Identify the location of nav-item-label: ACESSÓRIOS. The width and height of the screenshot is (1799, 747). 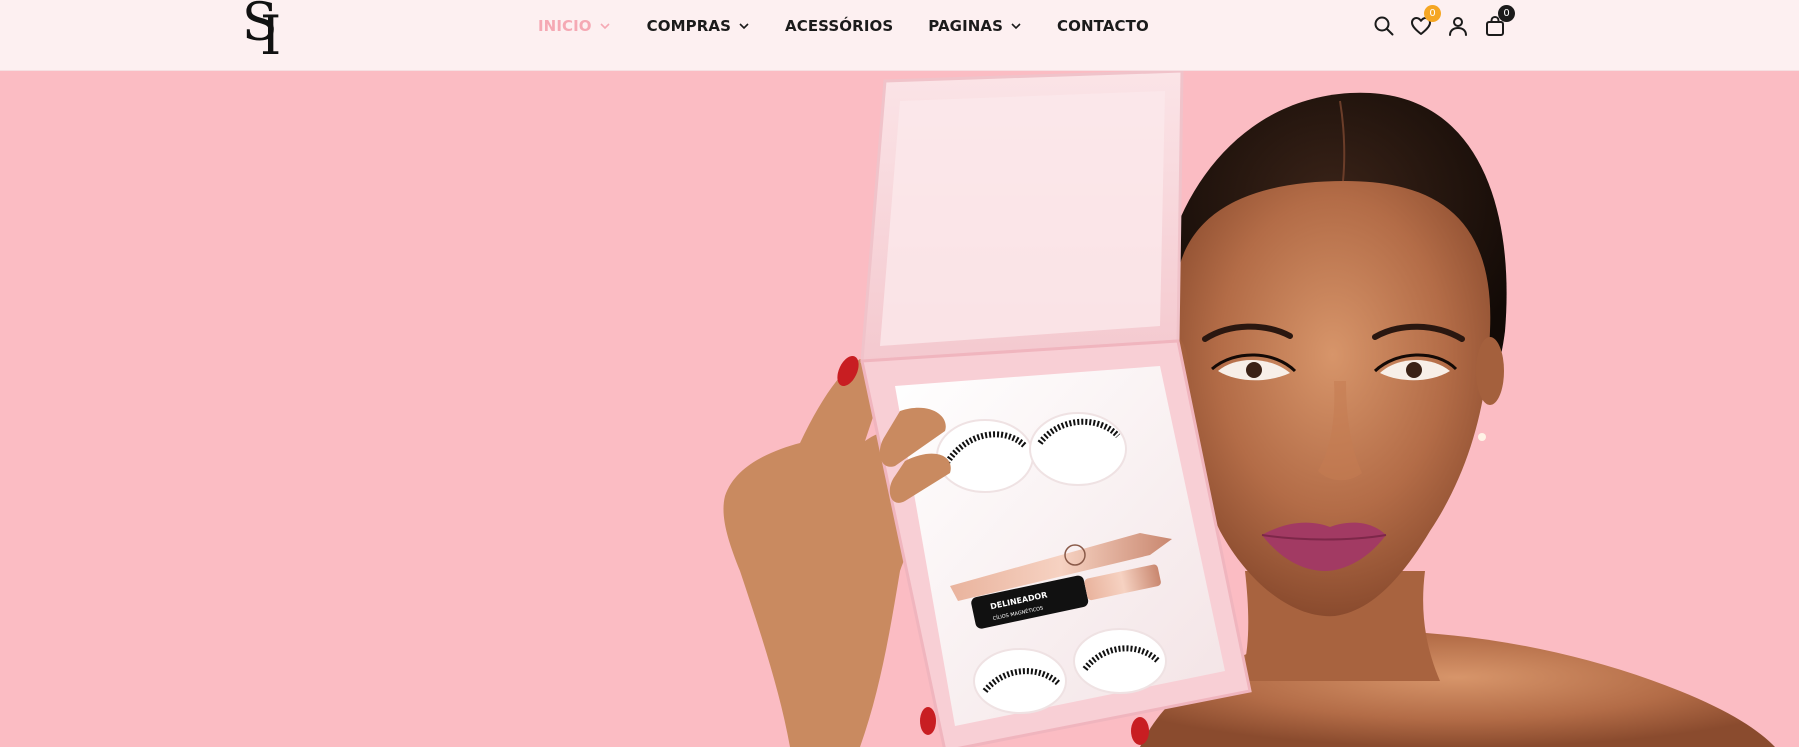
(839, 26).